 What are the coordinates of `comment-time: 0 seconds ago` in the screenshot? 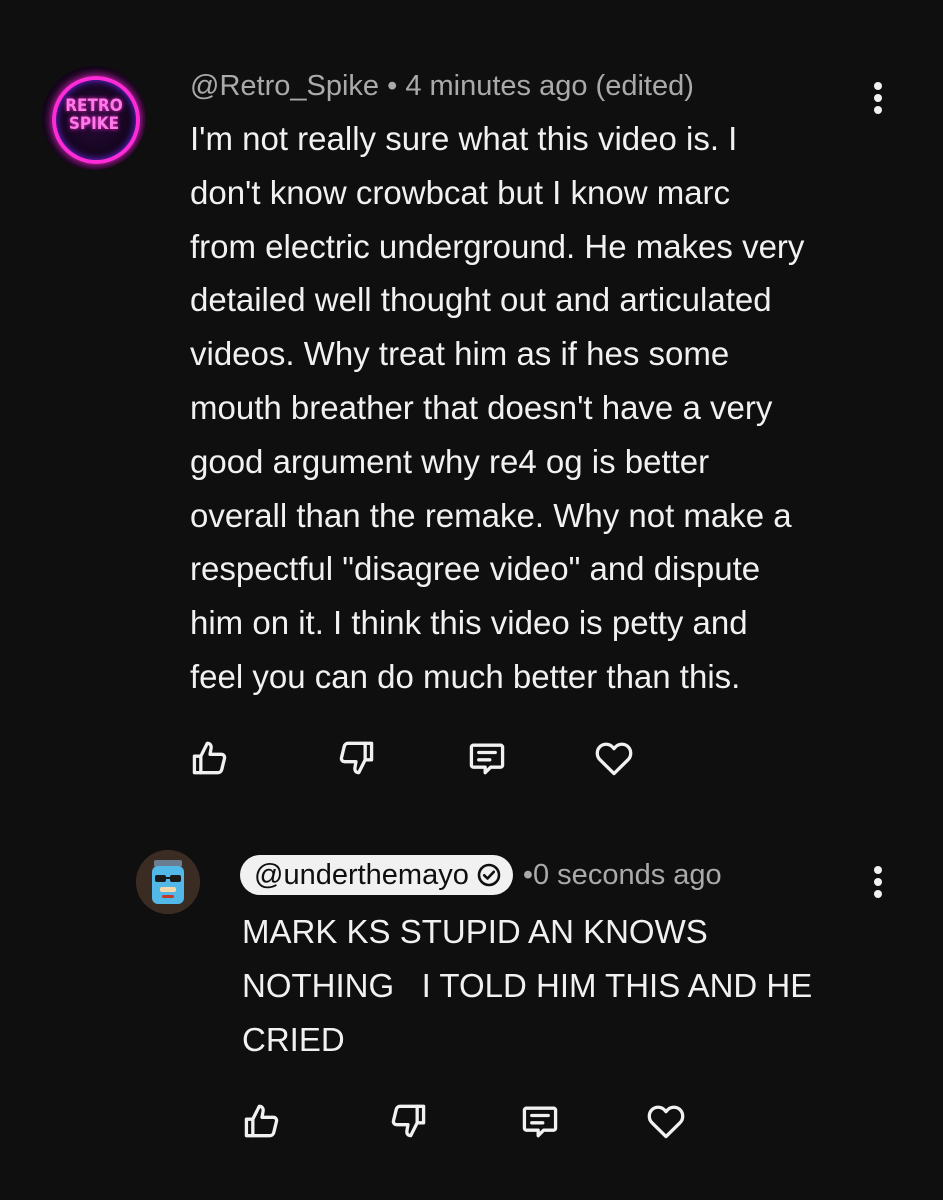 It's located at (627, 875).